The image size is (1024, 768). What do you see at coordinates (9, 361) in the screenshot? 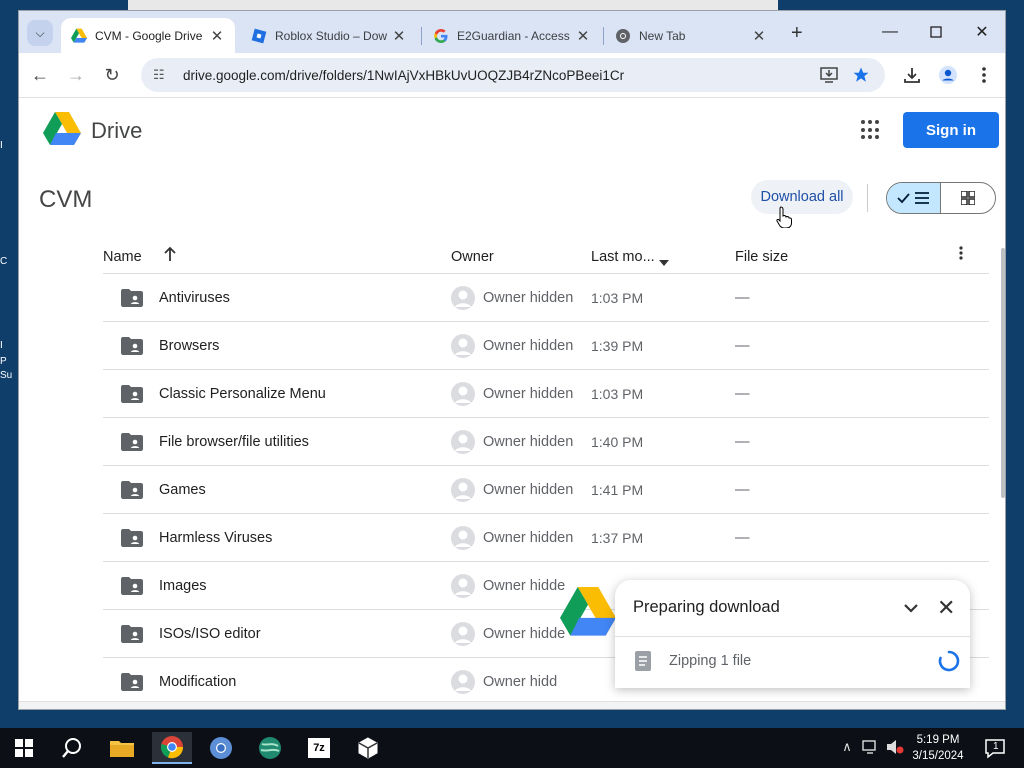
I see `desktop-icon-label: P` at bounding box center [9, 361].